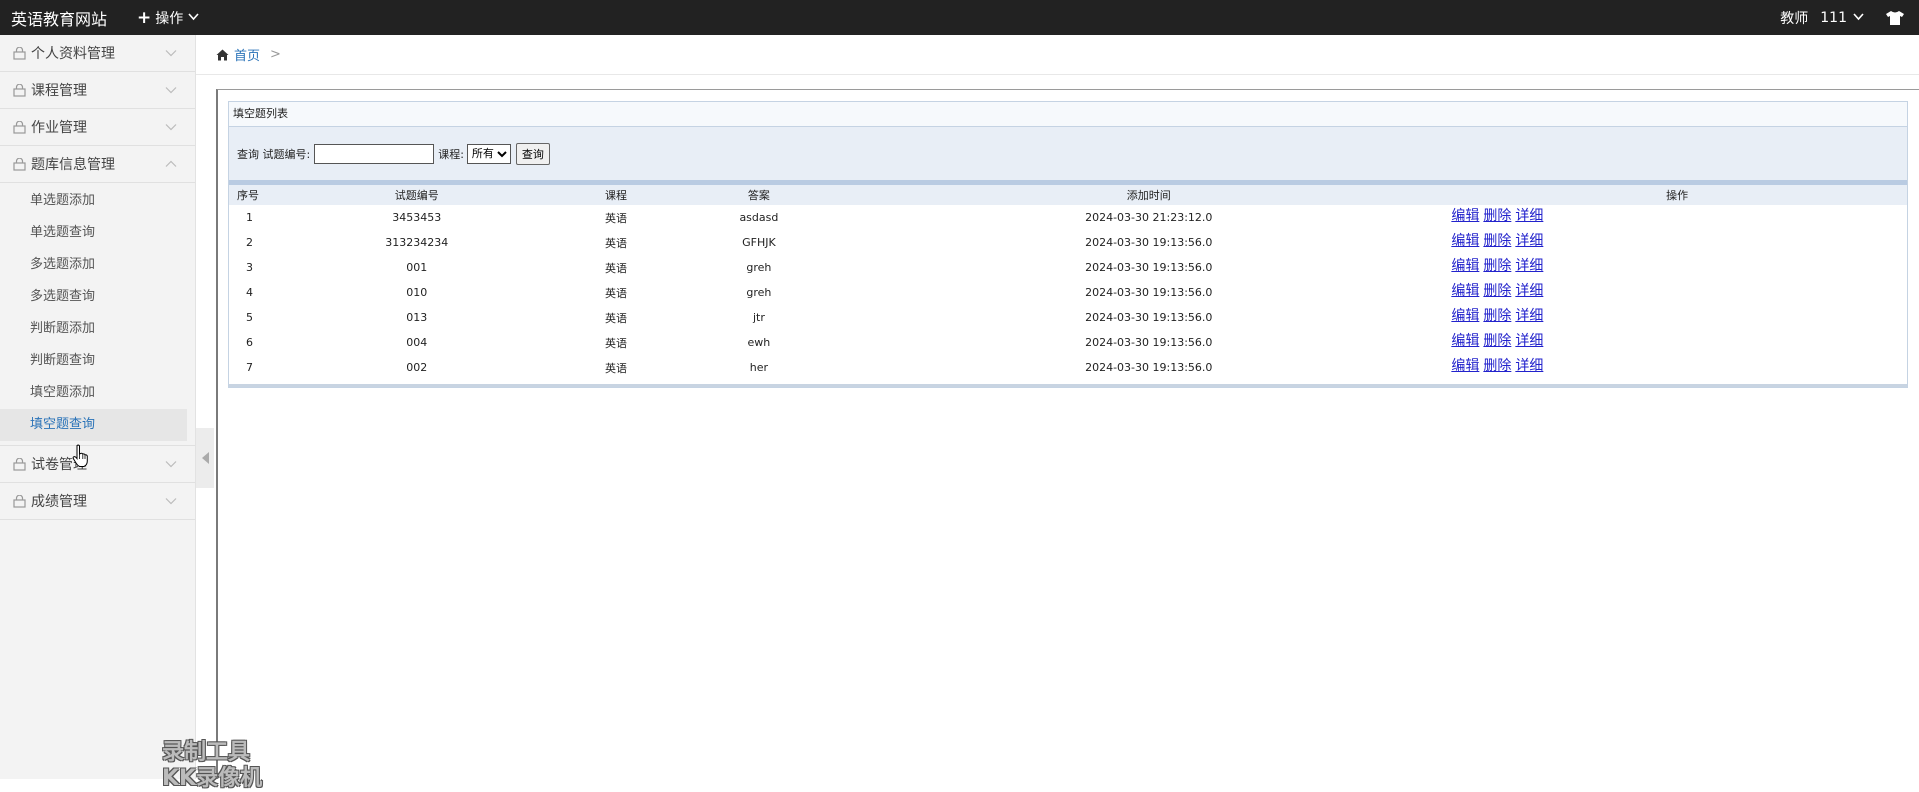 The width and height of the screenshot is (1919, 792). Describe the element at coordinates (206, 752) in the screenshot. I see `watermark-line1: 录制工具` at that location.